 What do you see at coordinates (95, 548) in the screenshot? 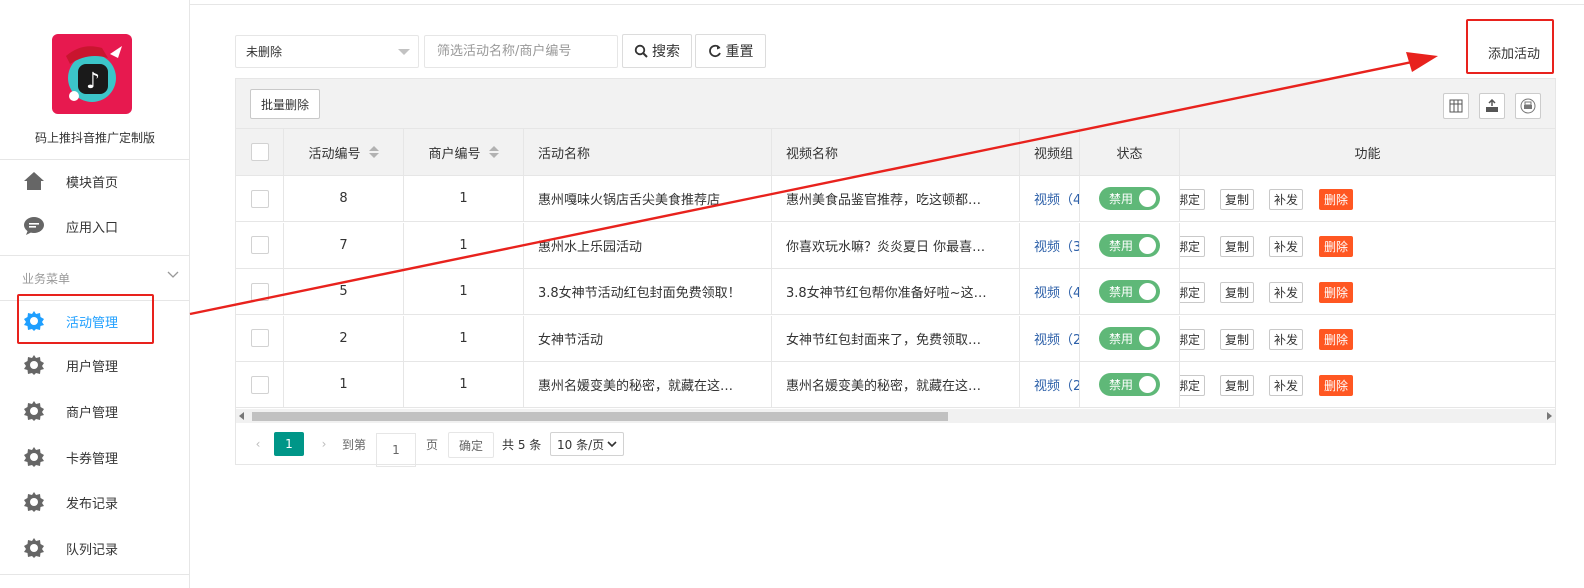
I see `sidebar-item-queue-records: 队列记录` at bounding box center [95, 548].